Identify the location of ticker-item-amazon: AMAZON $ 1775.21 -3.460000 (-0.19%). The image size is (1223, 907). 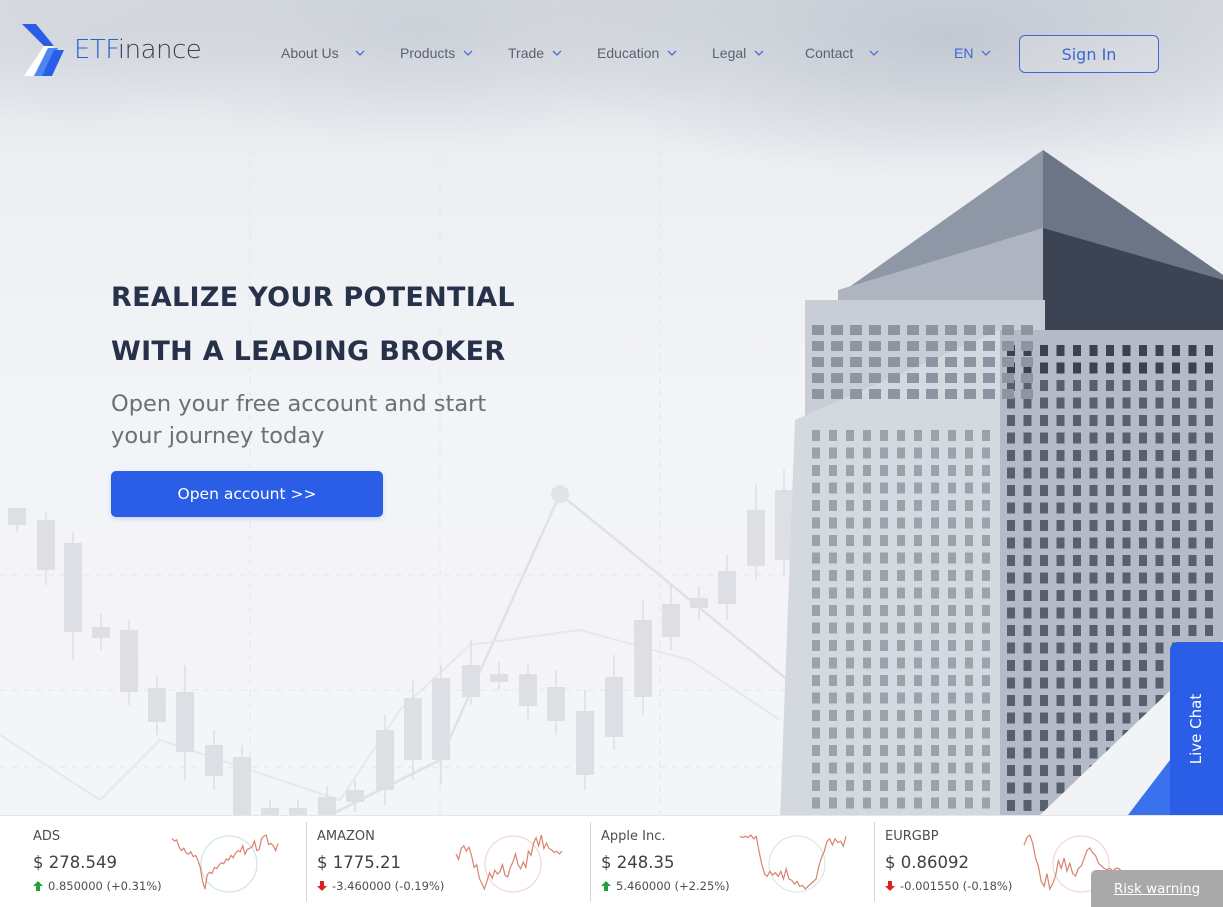
(448, 861).